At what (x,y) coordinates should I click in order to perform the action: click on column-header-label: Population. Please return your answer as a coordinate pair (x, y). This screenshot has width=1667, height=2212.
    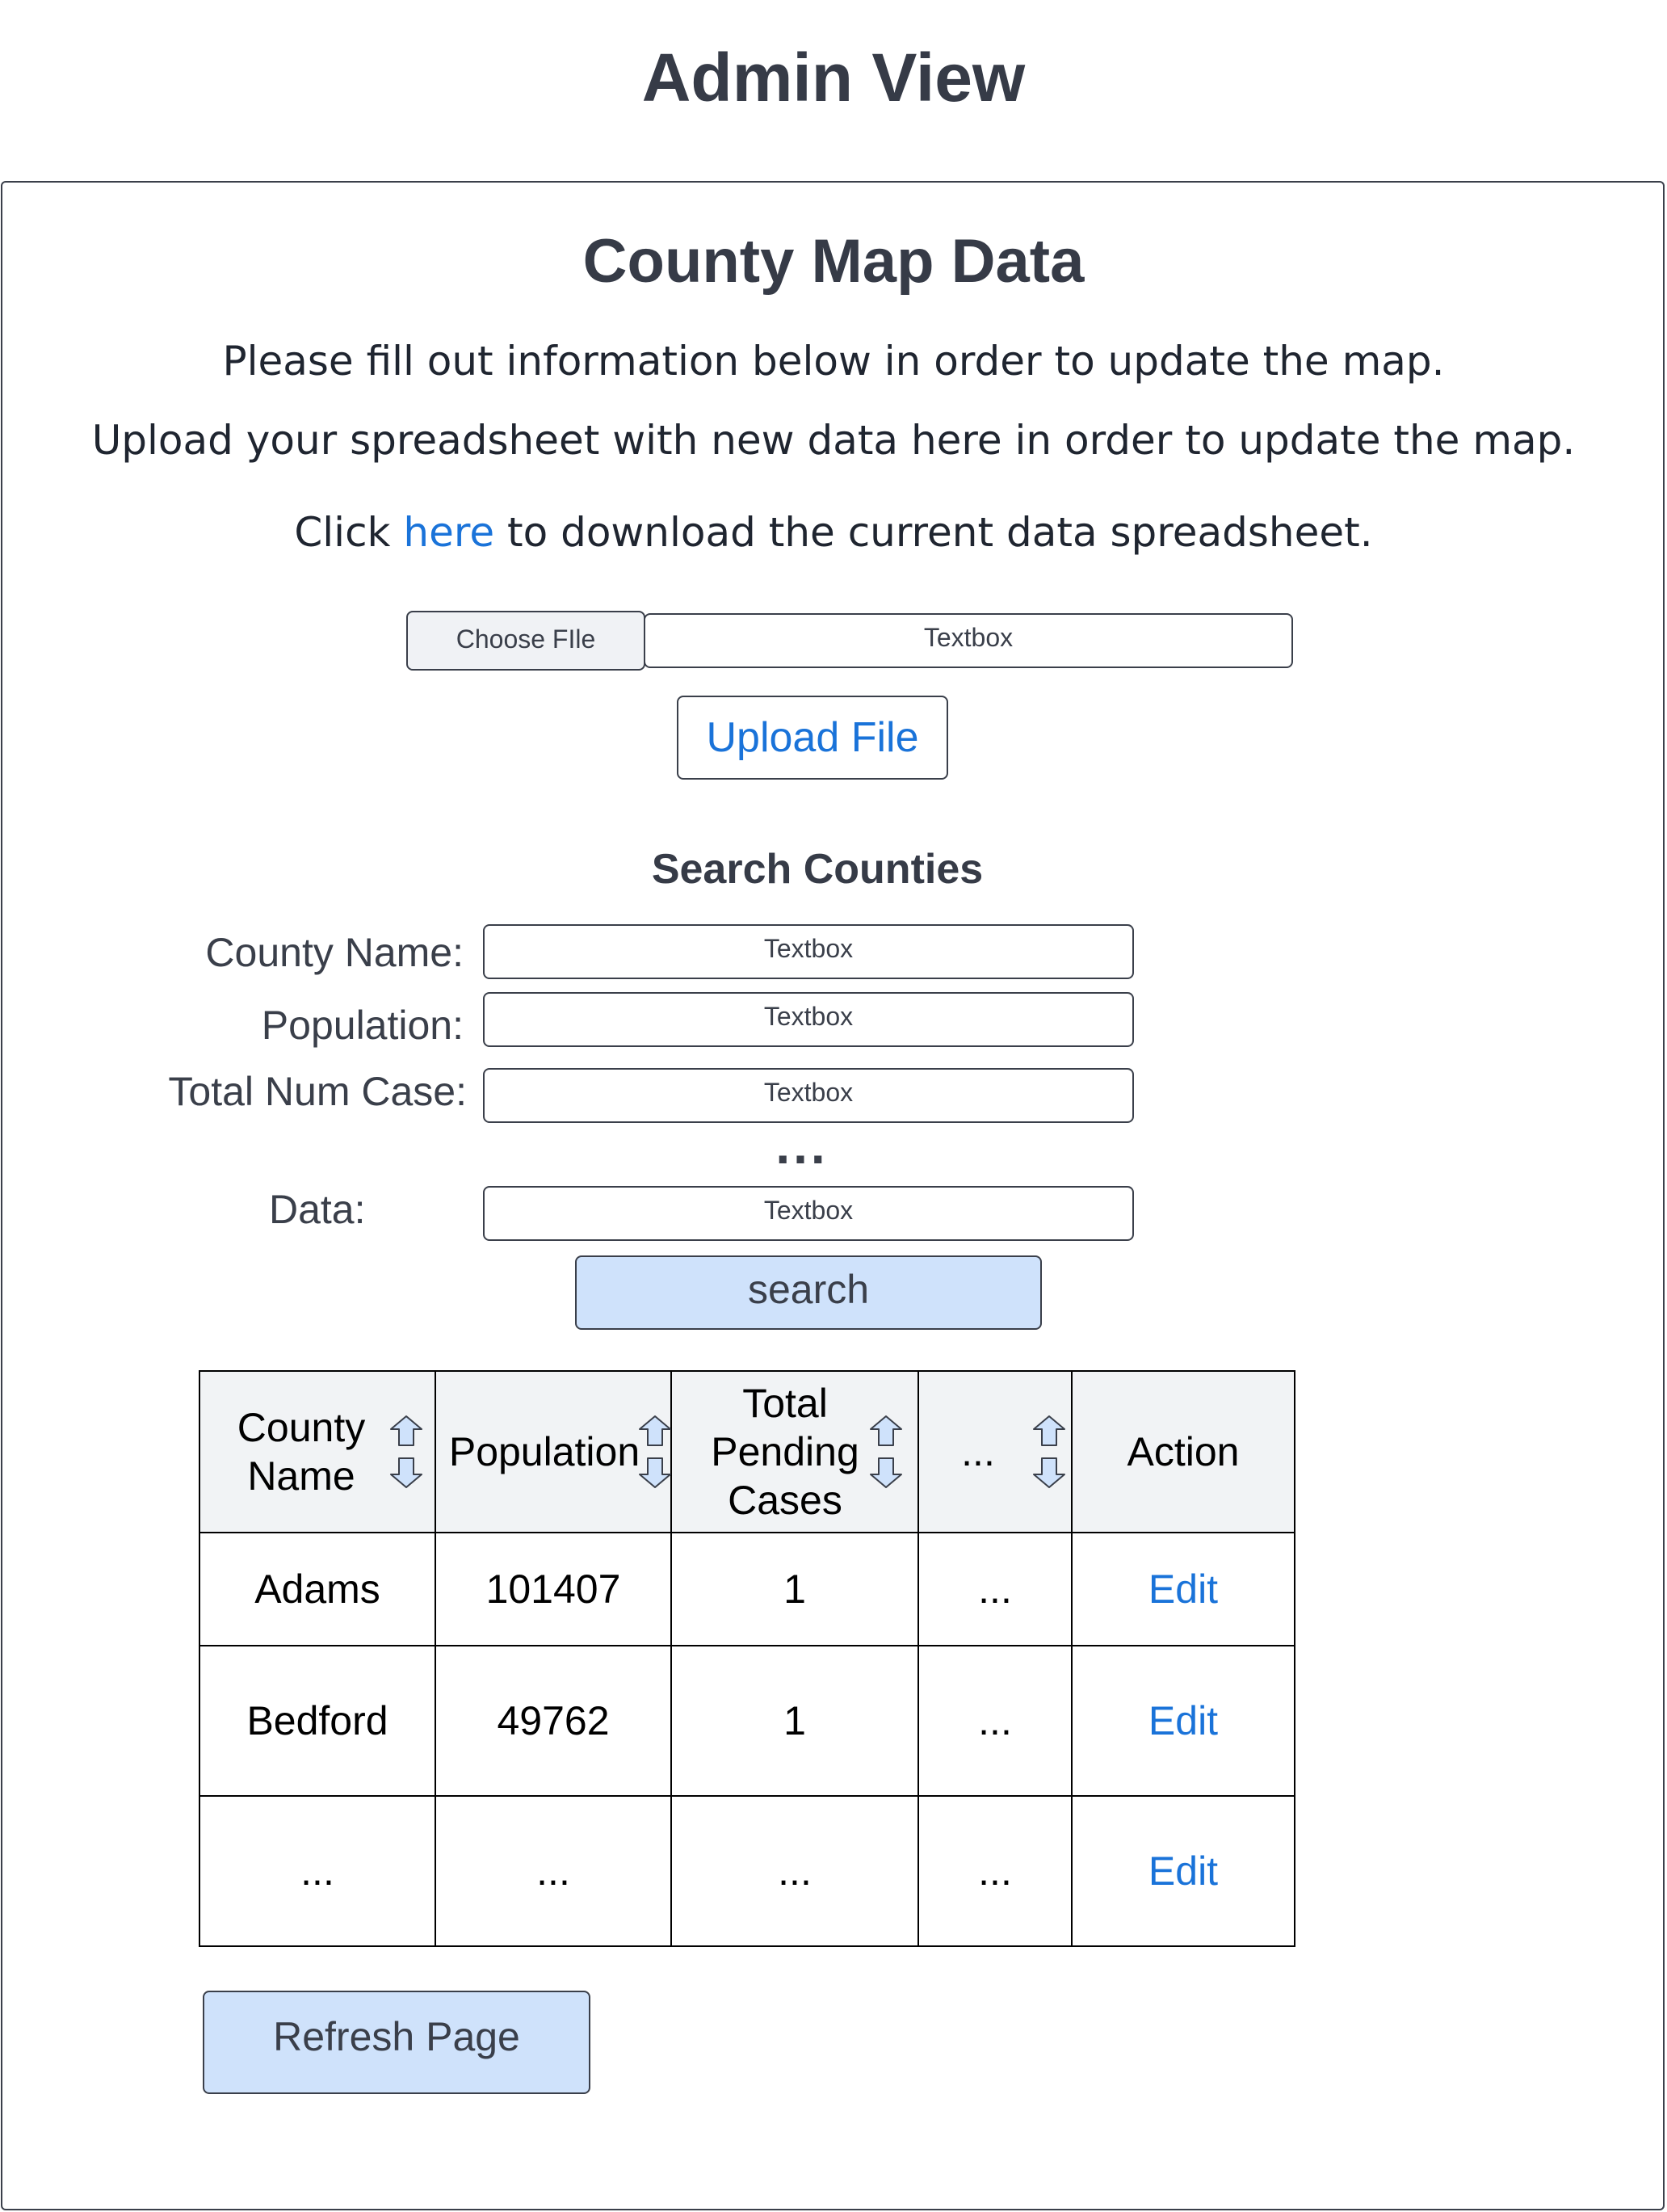
    Looking at the image, I should click on (544, 1451).